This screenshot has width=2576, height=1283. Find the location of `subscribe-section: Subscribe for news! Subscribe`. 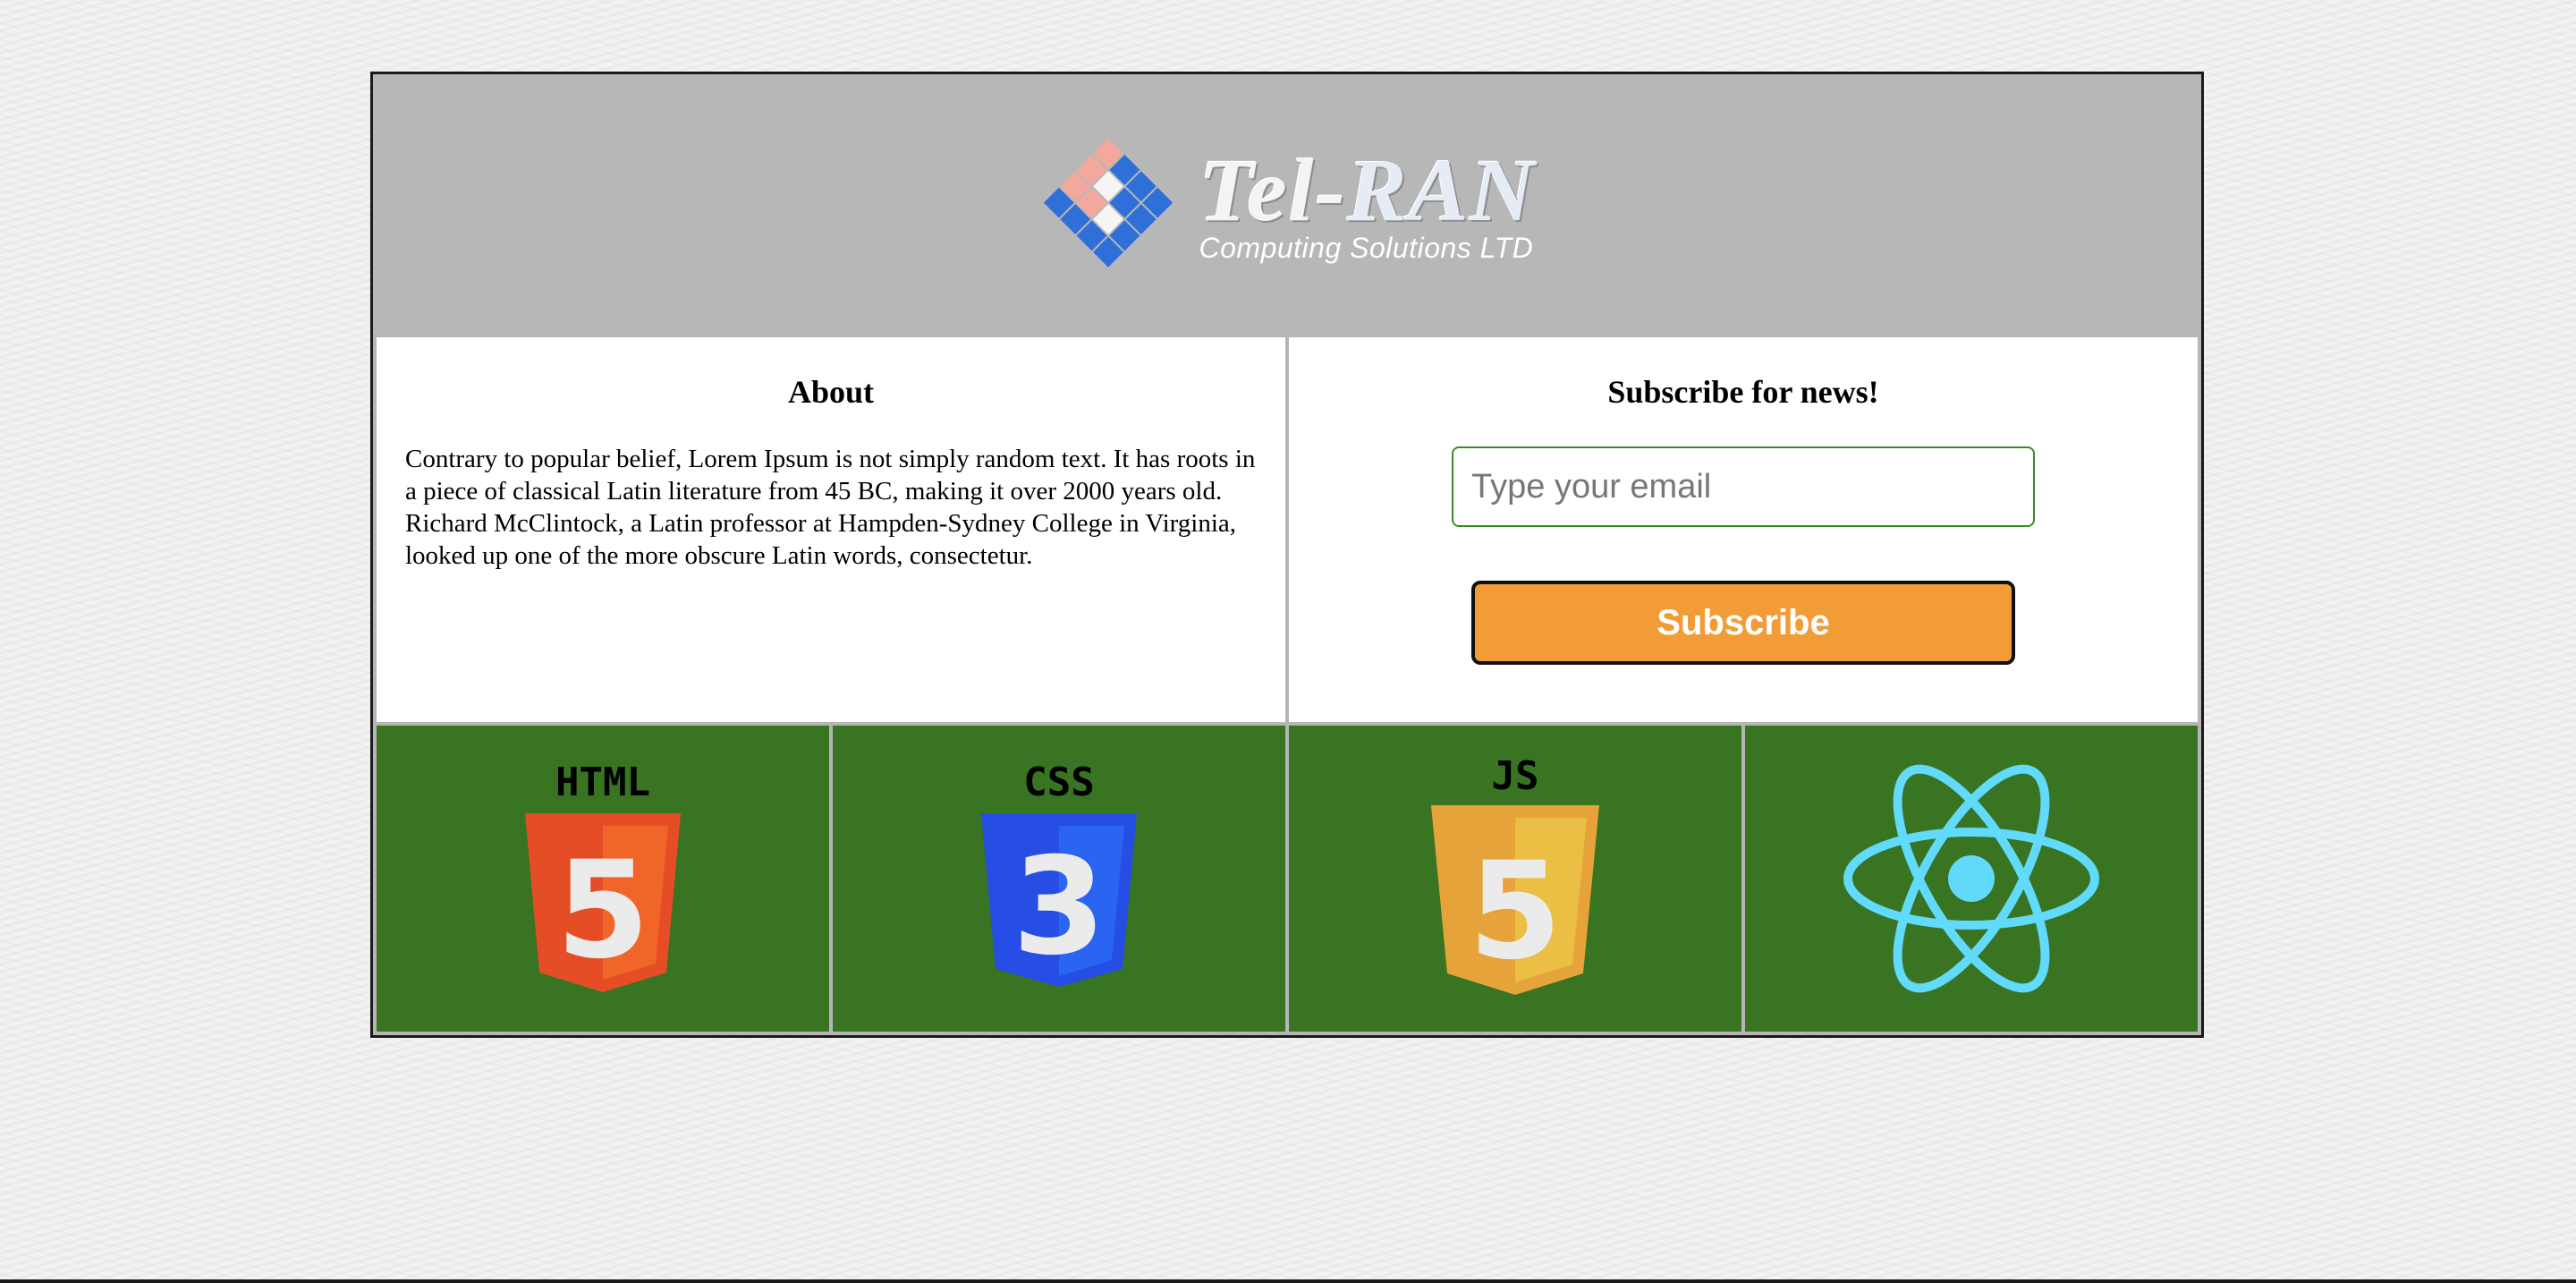

subscribe-section: Subscribe for news! Subscribe is located at coordinates (1743, 529).